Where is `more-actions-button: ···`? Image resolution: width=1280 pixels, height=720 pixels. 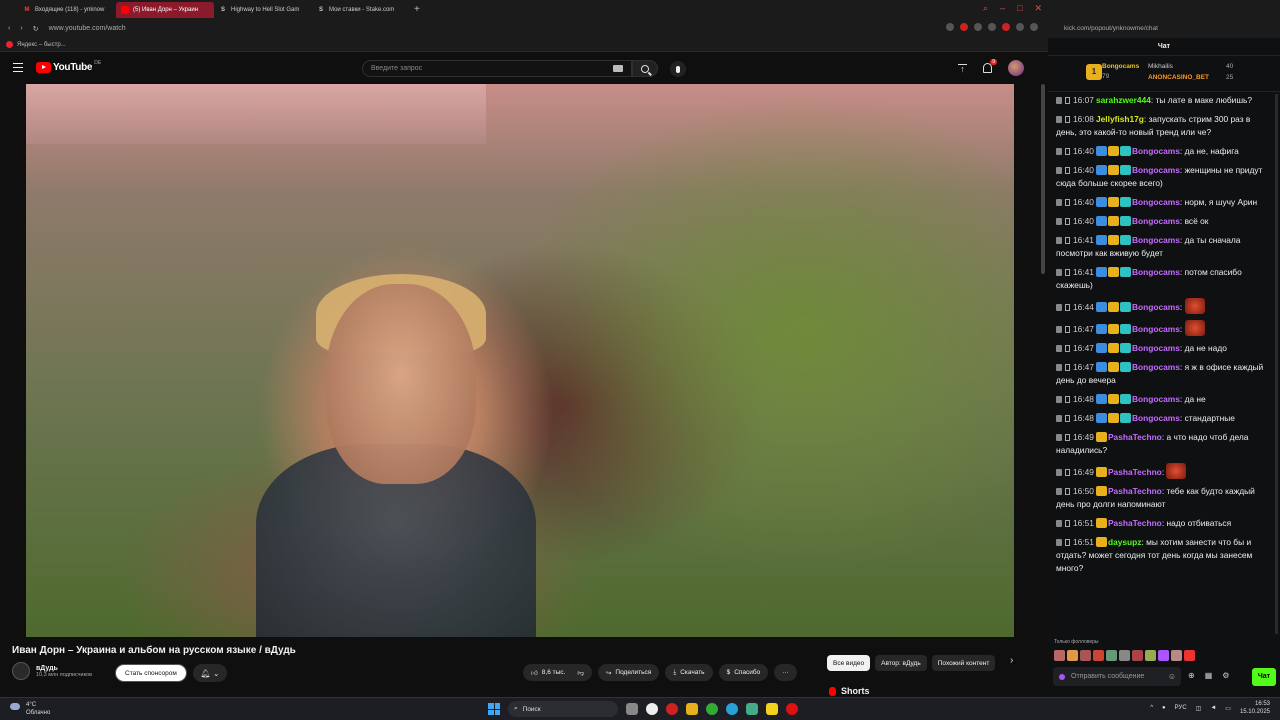 more-actions-button: ··· is located at coordinates (785, 672).